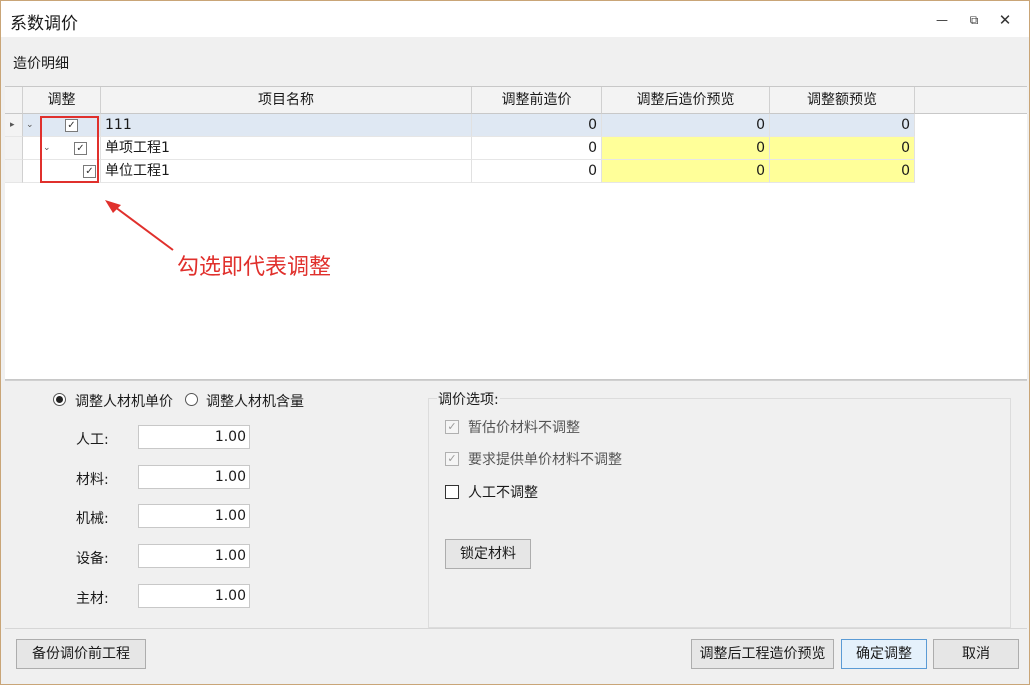  Describe the element at coordinates (452, 427) in the screenshot. I see `option-checkbox-estimated: ✓` at that location.